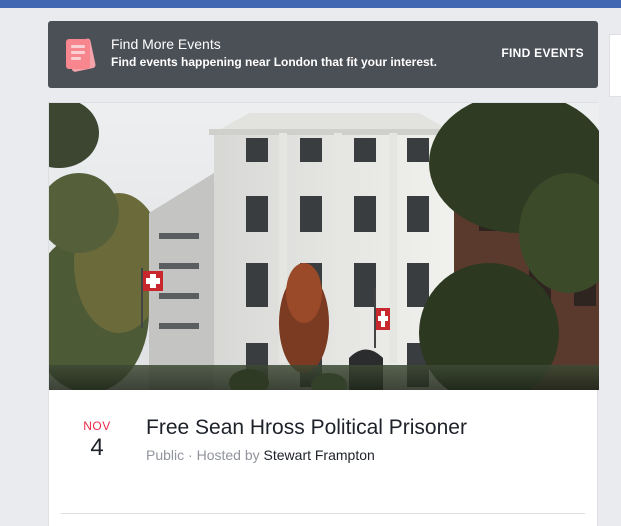 The width and height of the screenshot is (621, 526). Describe the element at coordinates (310, 4) in the screenshot. I see `top-nav-bar` at that location.